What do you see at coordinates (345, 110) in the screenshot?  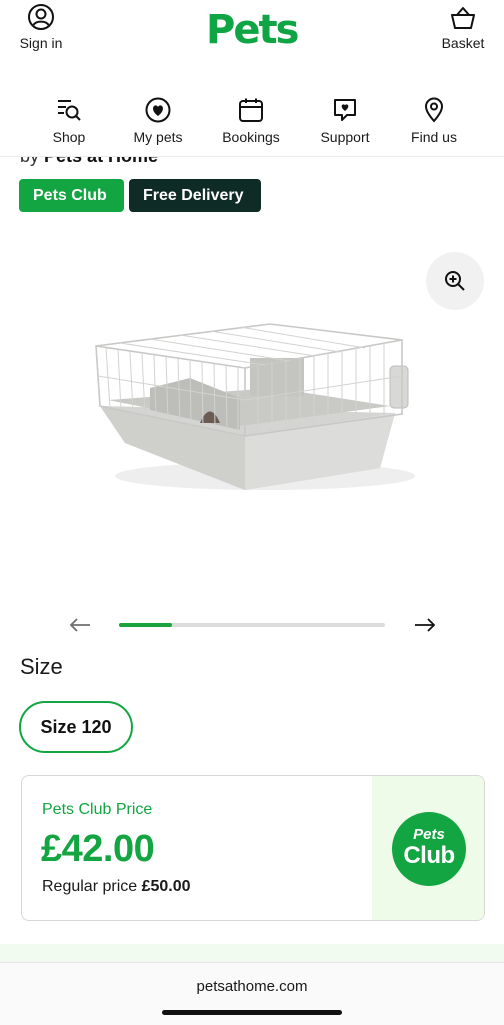 I see `chat-heart-icon` at bounding box center [345, 110].